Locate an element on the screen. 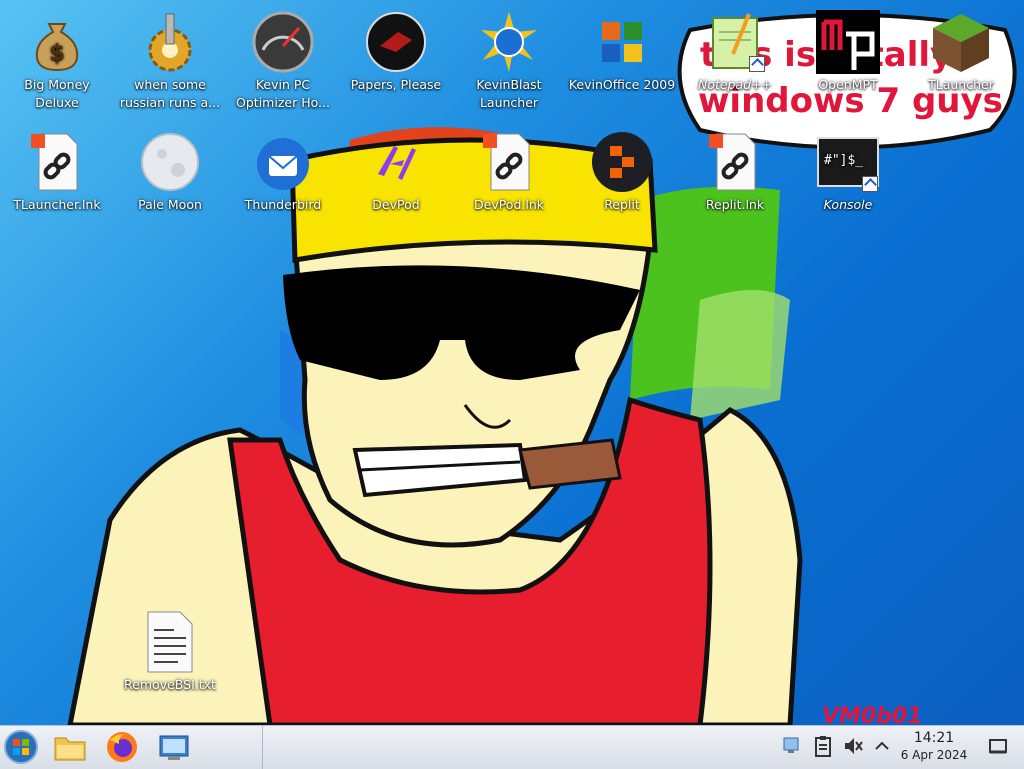  desktop-icon-openmpt: OpenMPT is located at coordinates (848, 49).